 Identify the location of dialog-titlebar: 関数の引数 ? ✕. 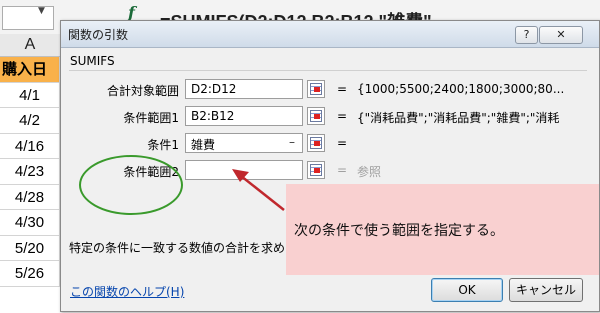
(330, 34).